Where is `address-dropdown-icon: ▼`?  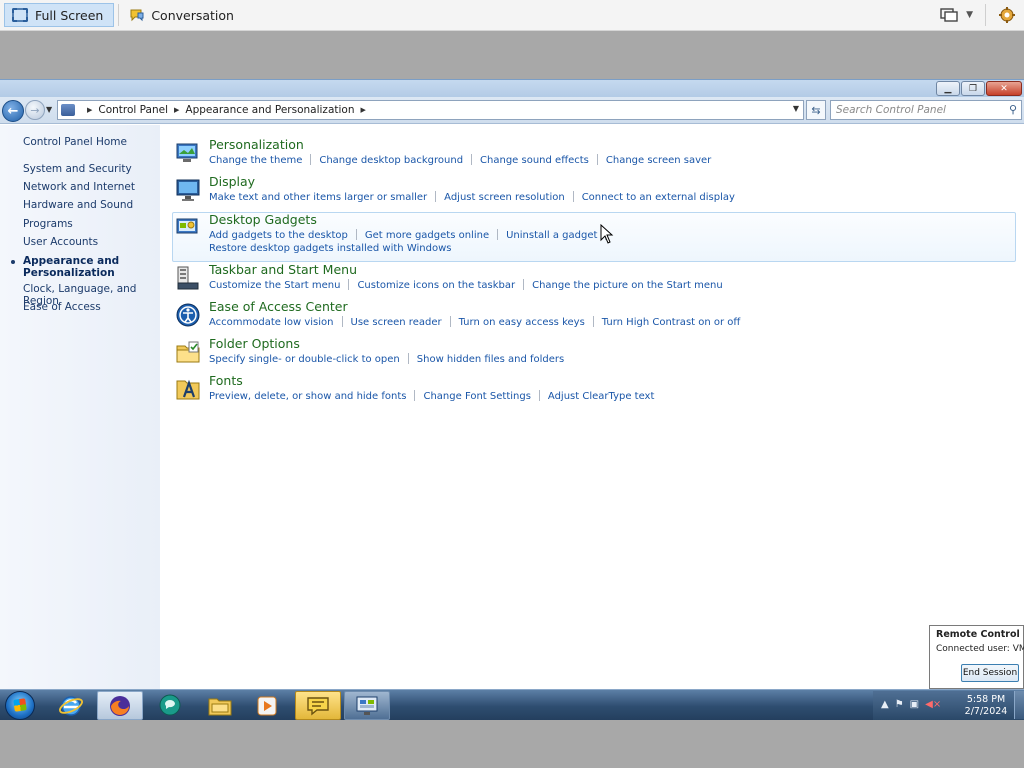 address-dropdown-icon: ▼ is located at coordinates (796, 108).